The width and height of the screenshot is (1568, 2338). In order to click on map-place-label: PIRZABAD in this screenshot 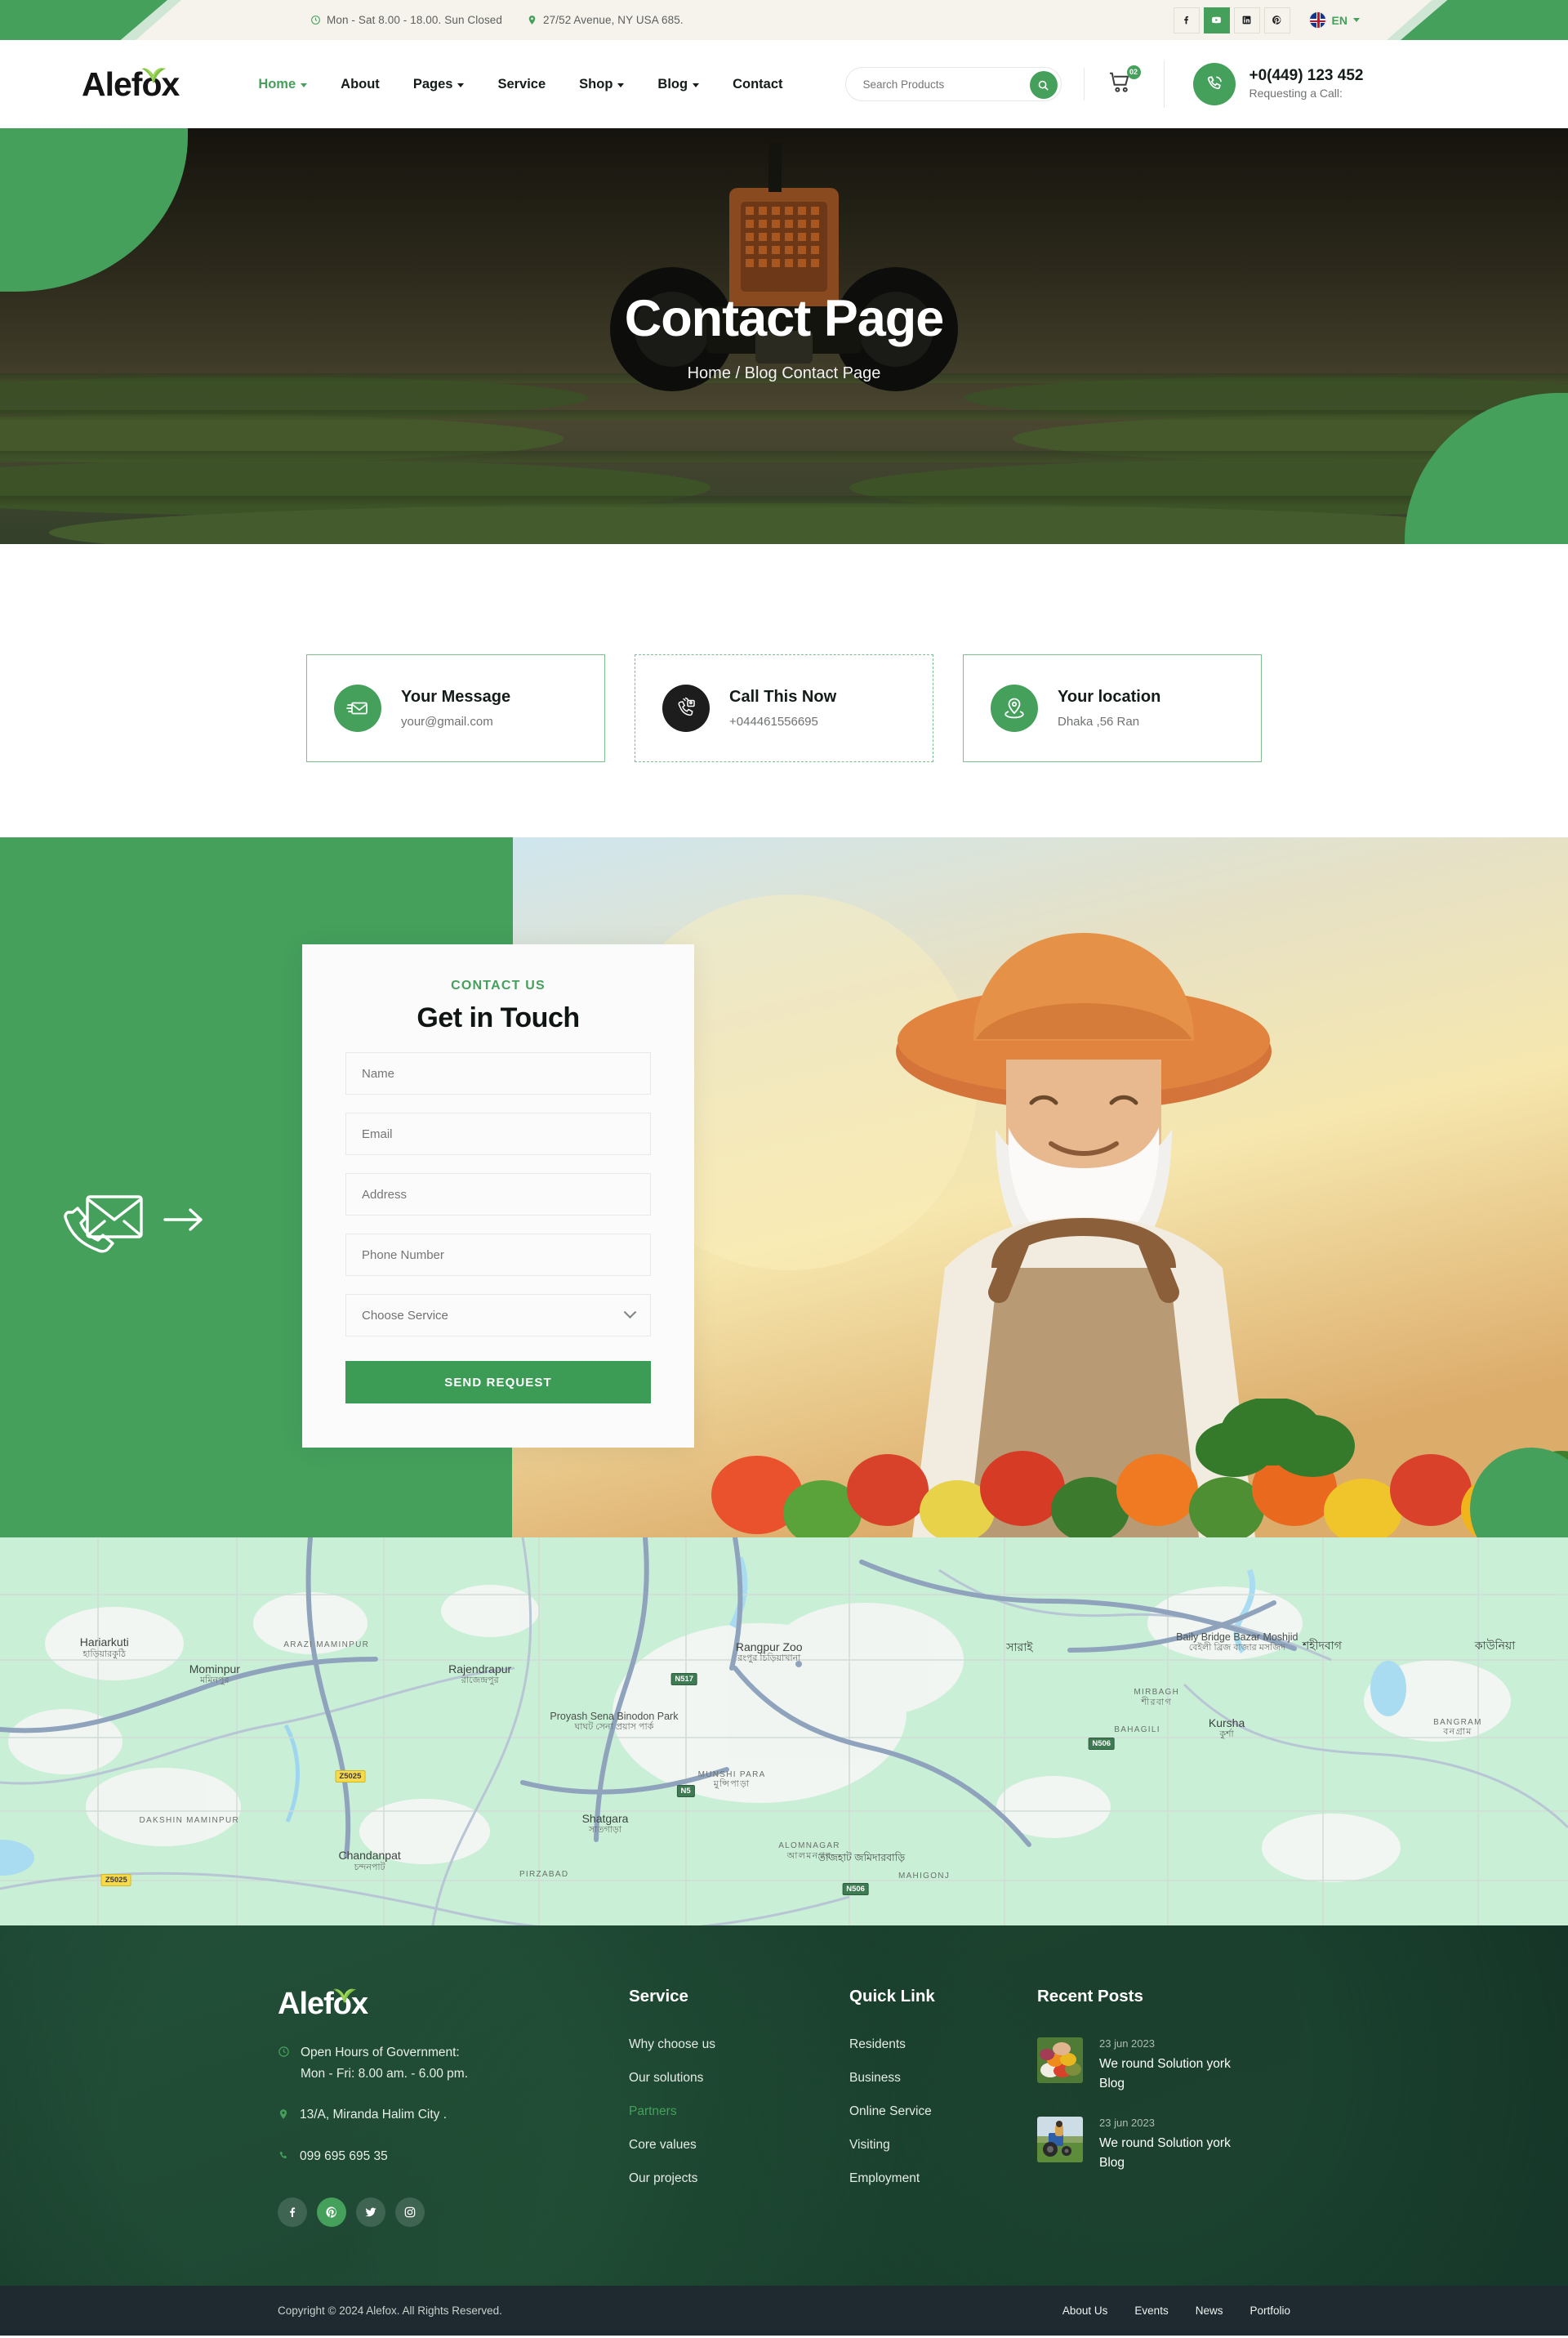, I will do `click(544, 1874)`.